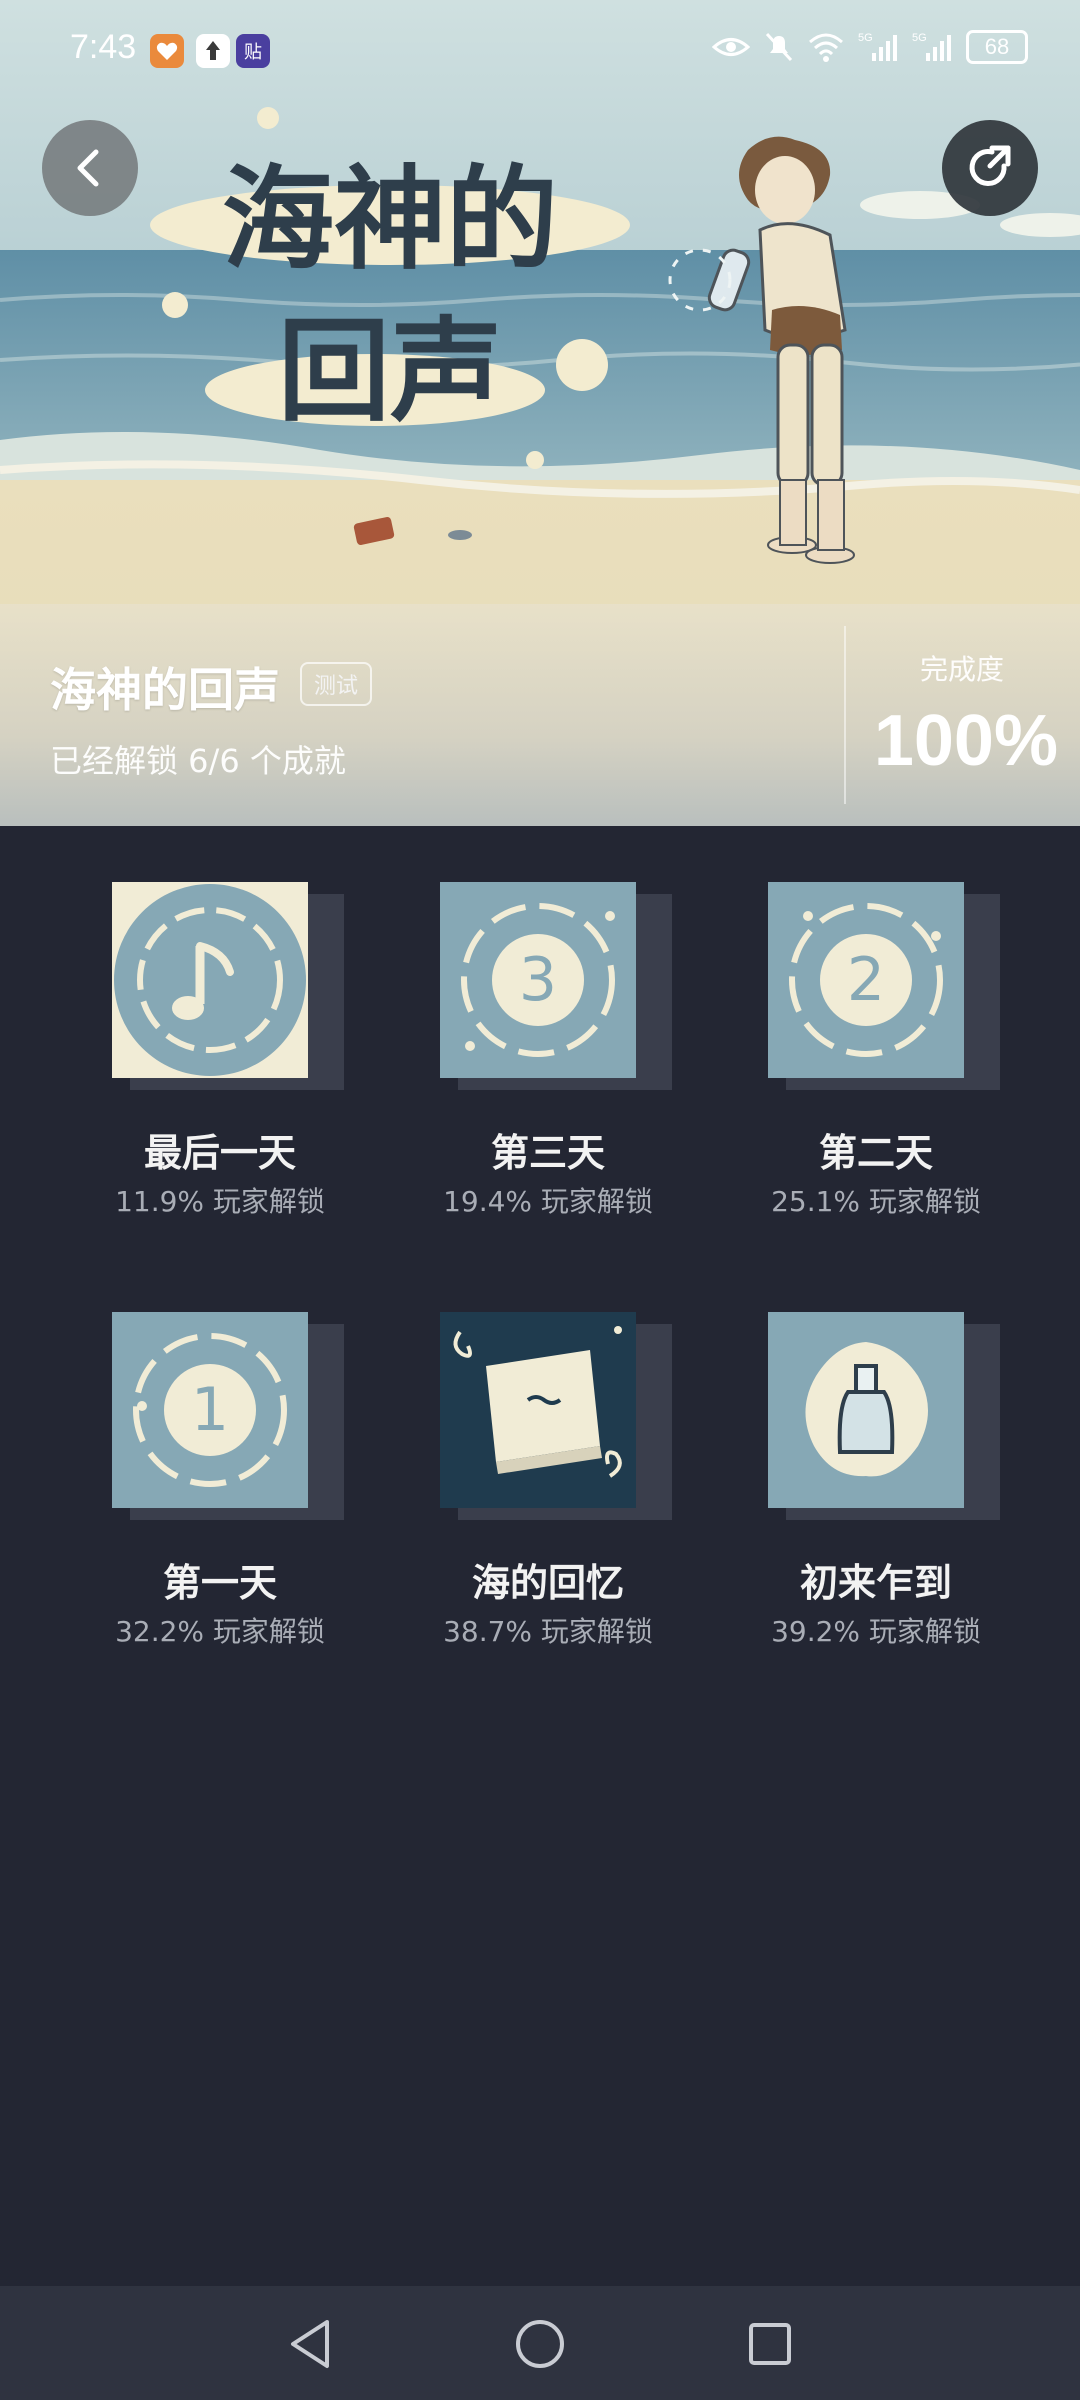 This screenshot has height=2400, width=1080. What do you see at coordinates (336, 684) in the screenshot?
I see `test-badge: 测试` at bounding box center [336, 684].